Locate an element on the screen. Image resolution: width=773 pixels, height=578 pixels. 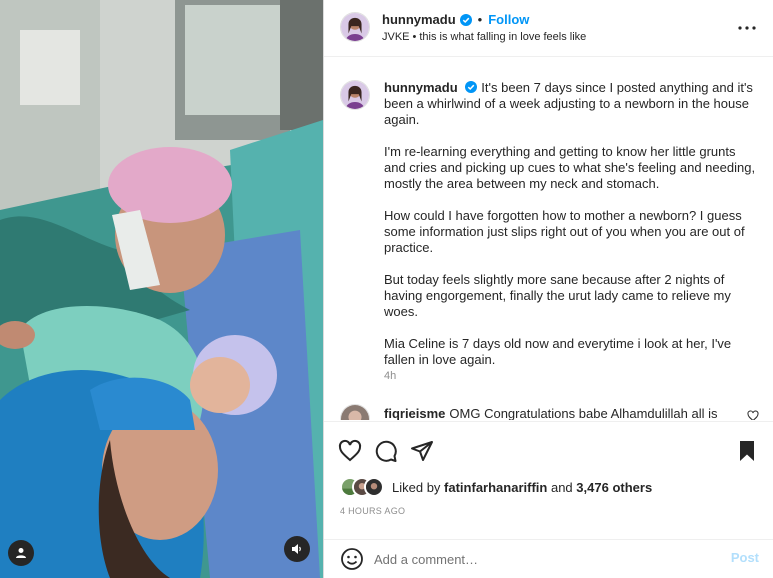
speaker-icon is located at coordinates (297, 549).